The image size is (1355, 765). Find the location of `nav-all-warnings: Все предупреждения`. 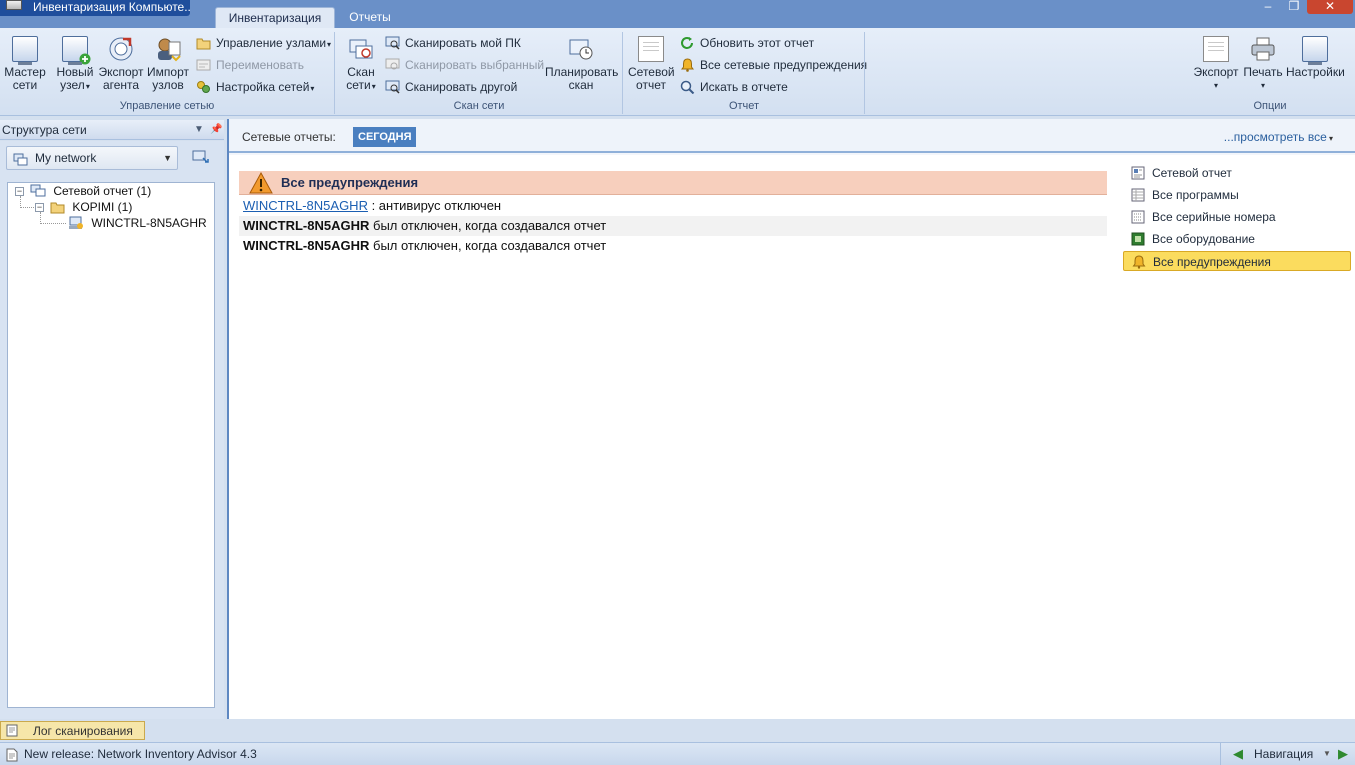

nav-all-warnings: Все предупреждения is located at coordinates (1237, 261).